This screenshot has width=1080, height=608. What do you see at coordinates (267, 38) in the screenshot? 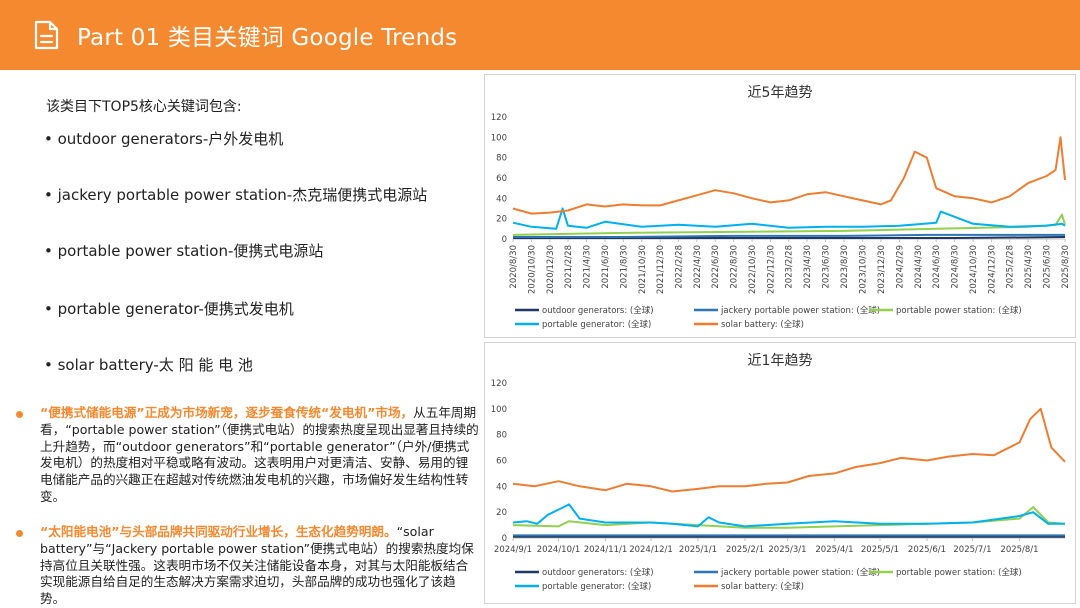
I see `page-title: Part 01 类目关键词 Google Trends` at bounding box center [267, 38].